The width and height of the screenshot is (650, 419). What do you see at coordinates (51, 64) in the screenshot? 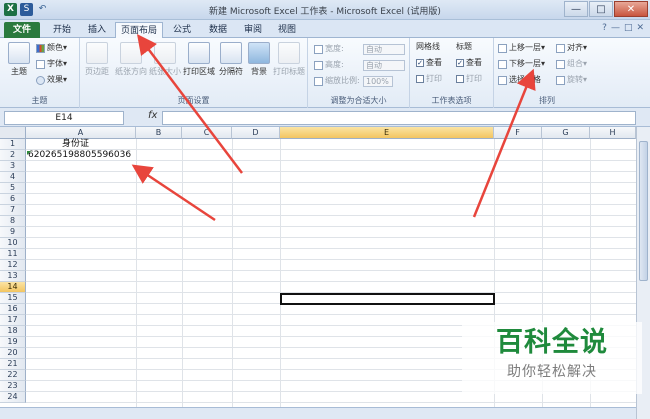
I see `theme-fonts-button: 字体▾` at bounding box center [51, 64].